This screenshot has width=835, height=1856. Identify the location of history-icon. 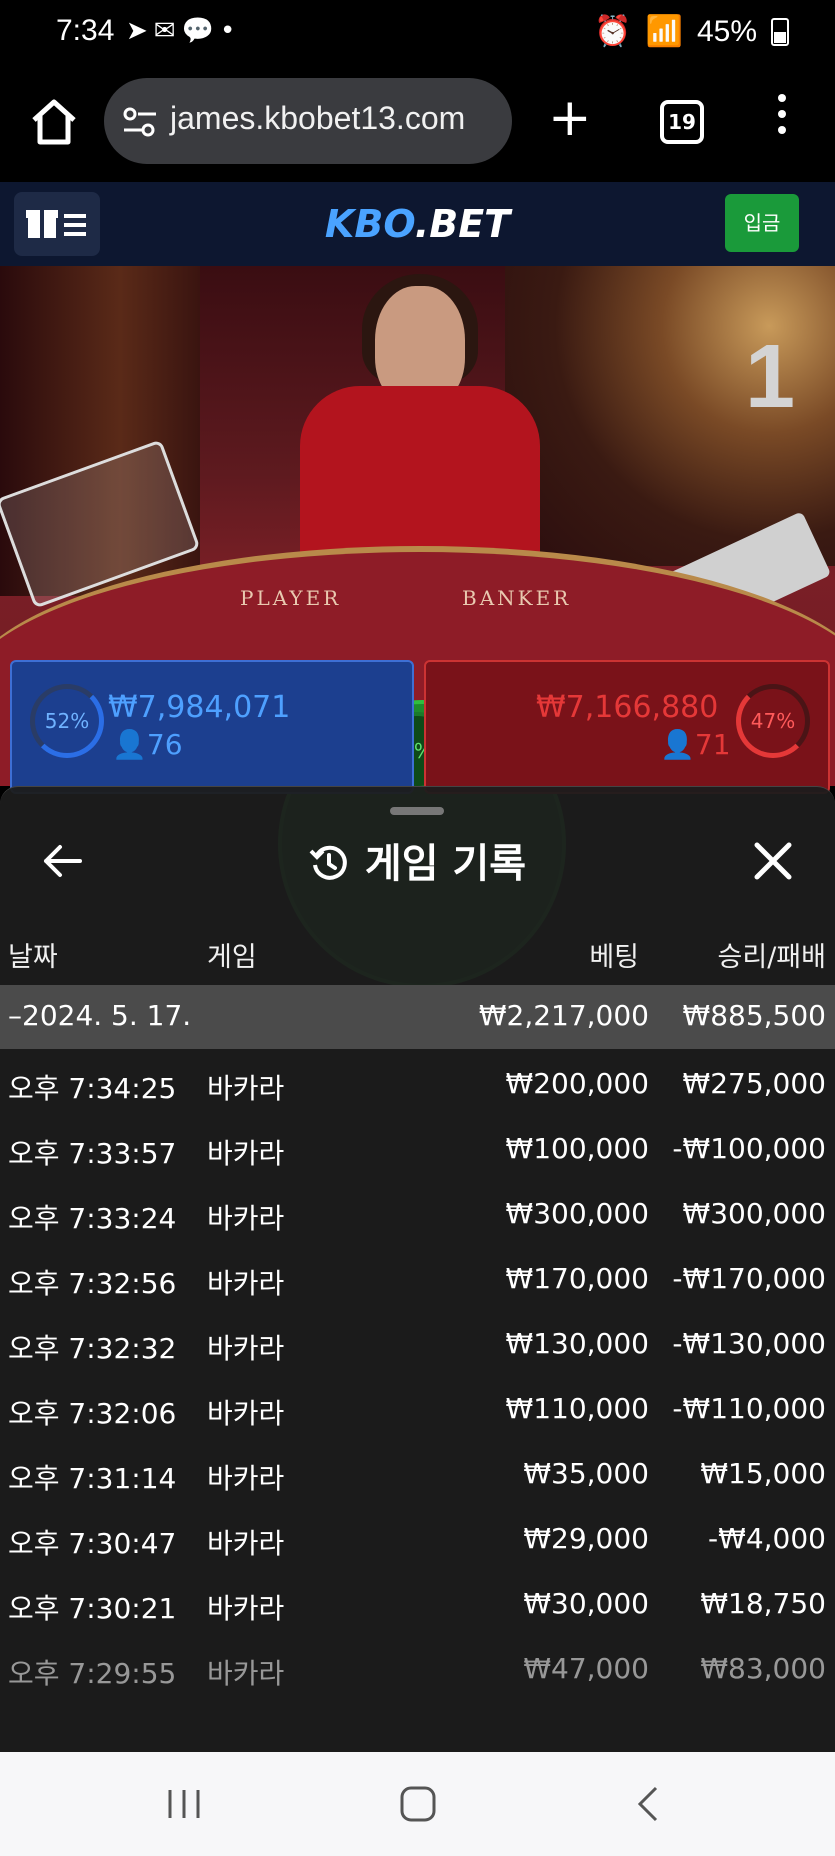
(328, 862).